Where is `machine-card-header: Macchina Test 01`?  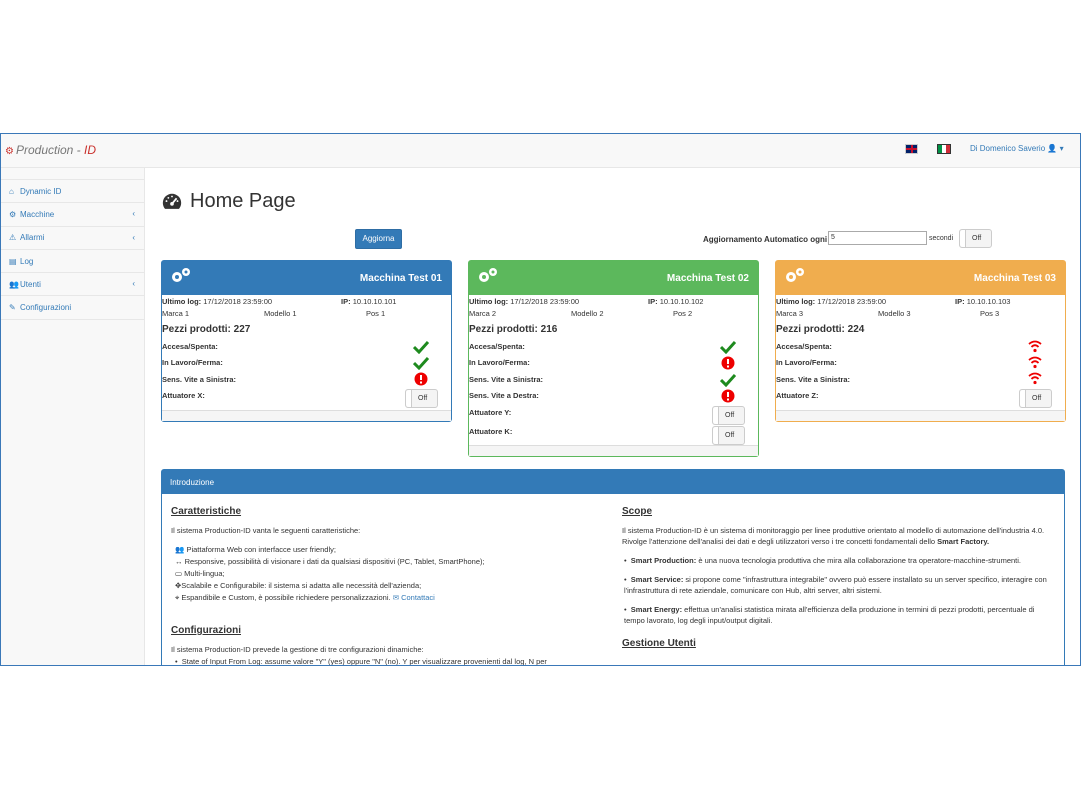
machine-card-header: Macchina Test 01 is located at coordinates (306, 278).